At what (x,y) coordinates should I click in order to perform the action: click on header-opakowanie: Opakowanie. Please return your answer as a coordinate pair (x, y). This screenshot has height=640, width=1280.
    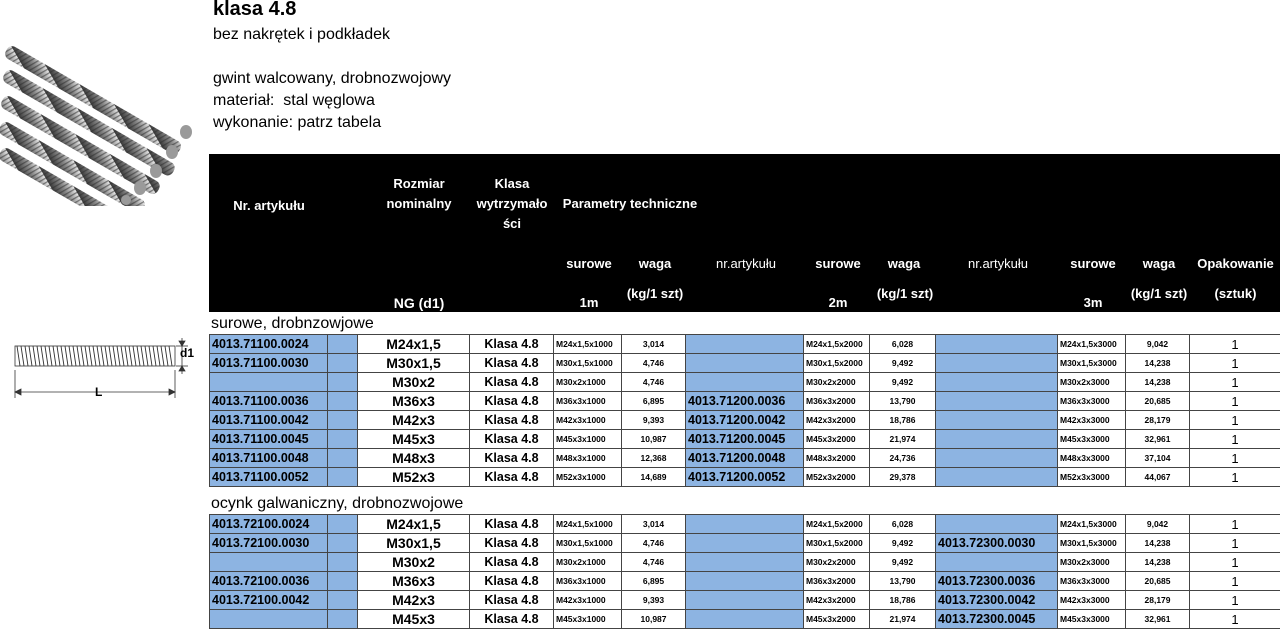
    Looking at the image, I should click on (1235, 263).